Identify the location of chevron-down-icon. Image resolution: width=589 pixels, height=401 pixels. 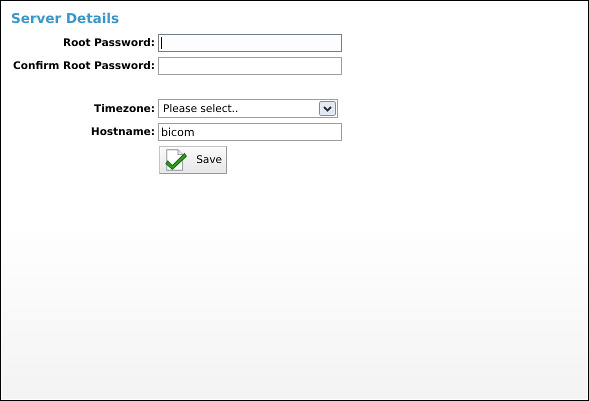
(327, 108).